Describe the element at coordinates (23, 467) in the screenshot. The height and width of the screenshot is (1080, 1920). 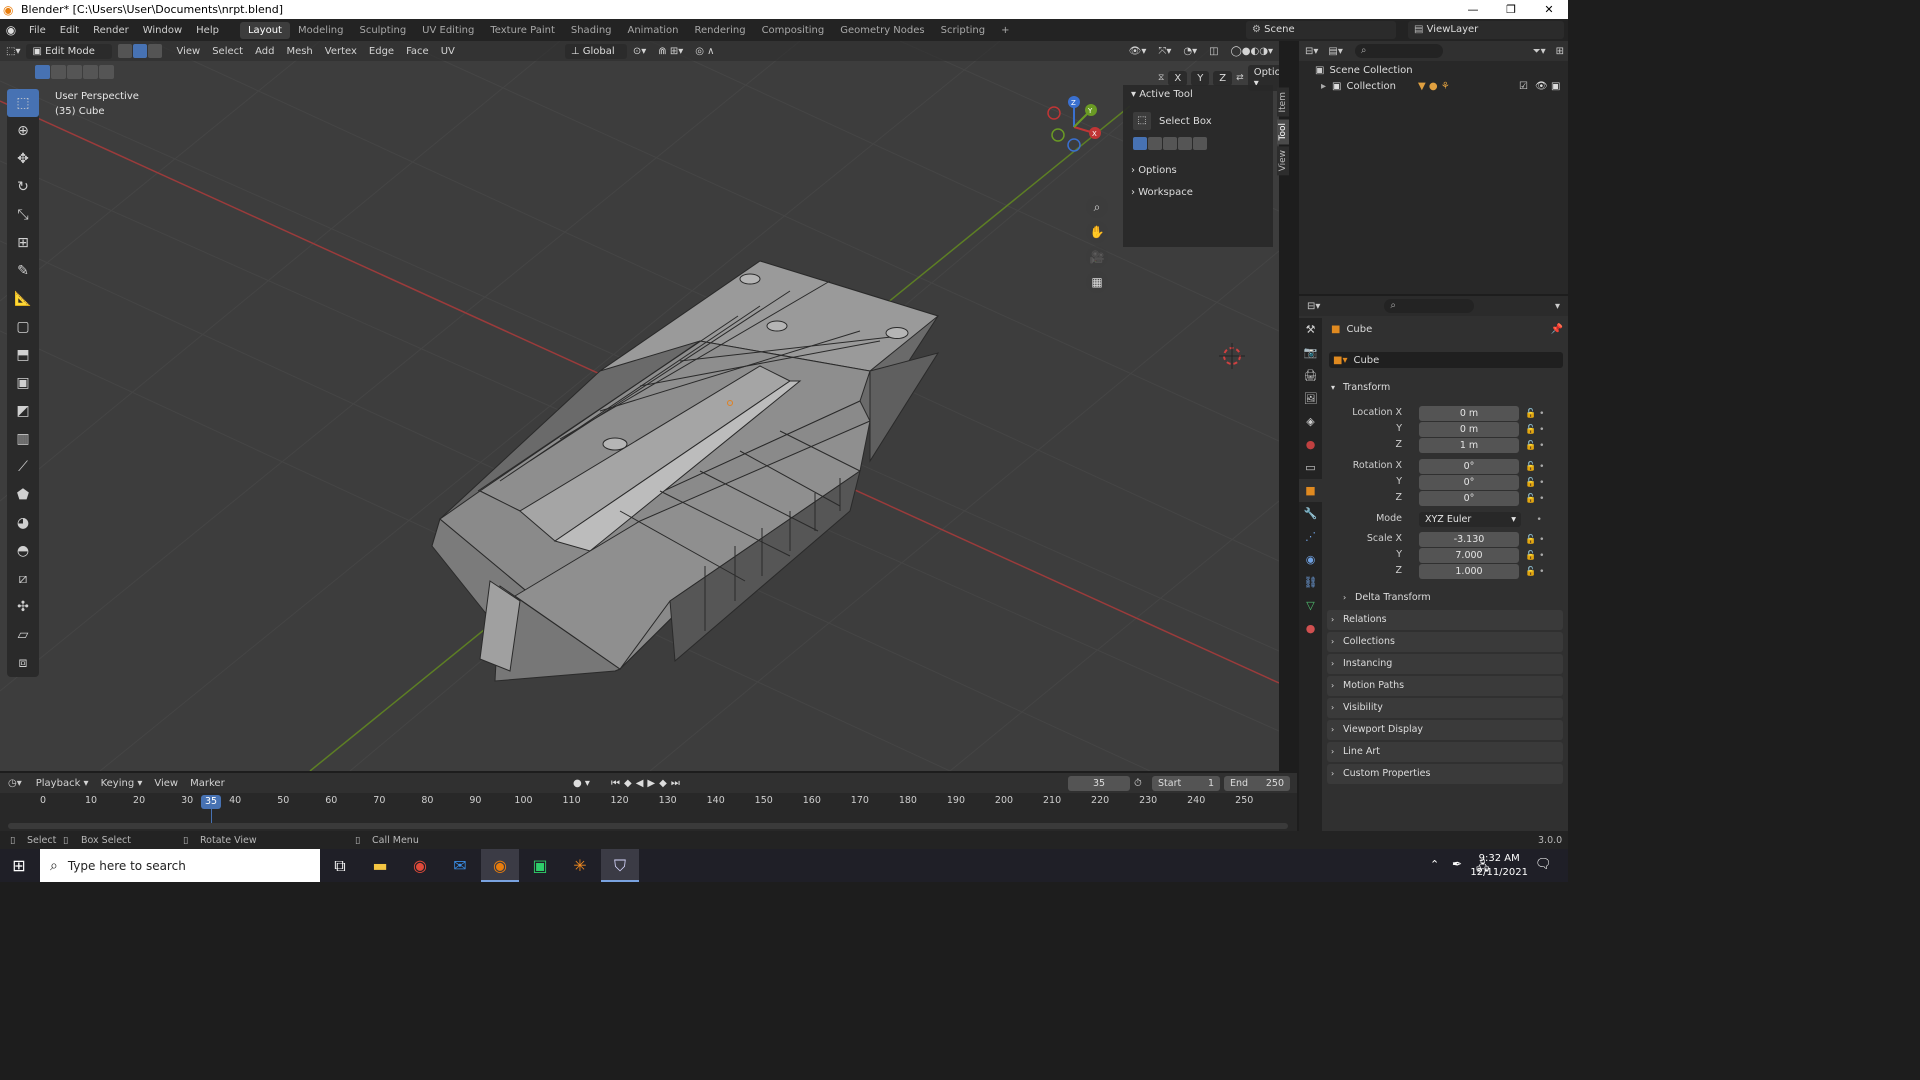
I see `knife-tool-icon: ⟋` at that location.